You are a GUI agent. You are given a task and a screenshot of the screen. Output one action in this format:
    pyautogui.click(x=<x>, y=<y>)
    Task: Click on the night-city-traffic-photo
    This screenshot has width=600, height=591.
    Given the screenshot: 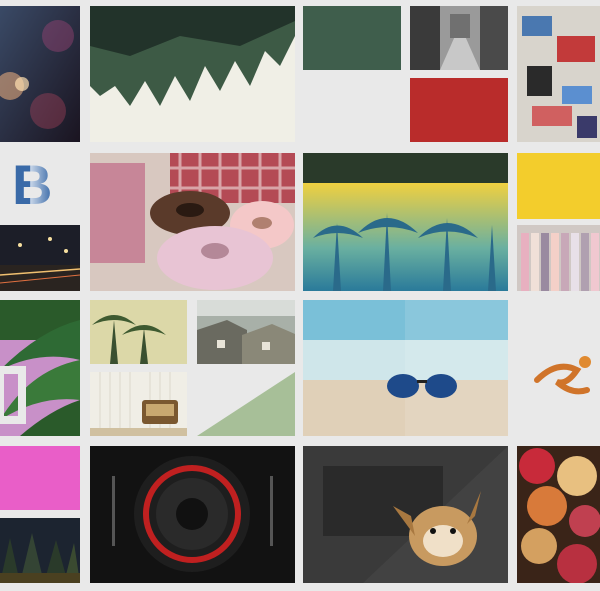 What is the action you would take?
    pyautogui.click(x=40, y=258)
    